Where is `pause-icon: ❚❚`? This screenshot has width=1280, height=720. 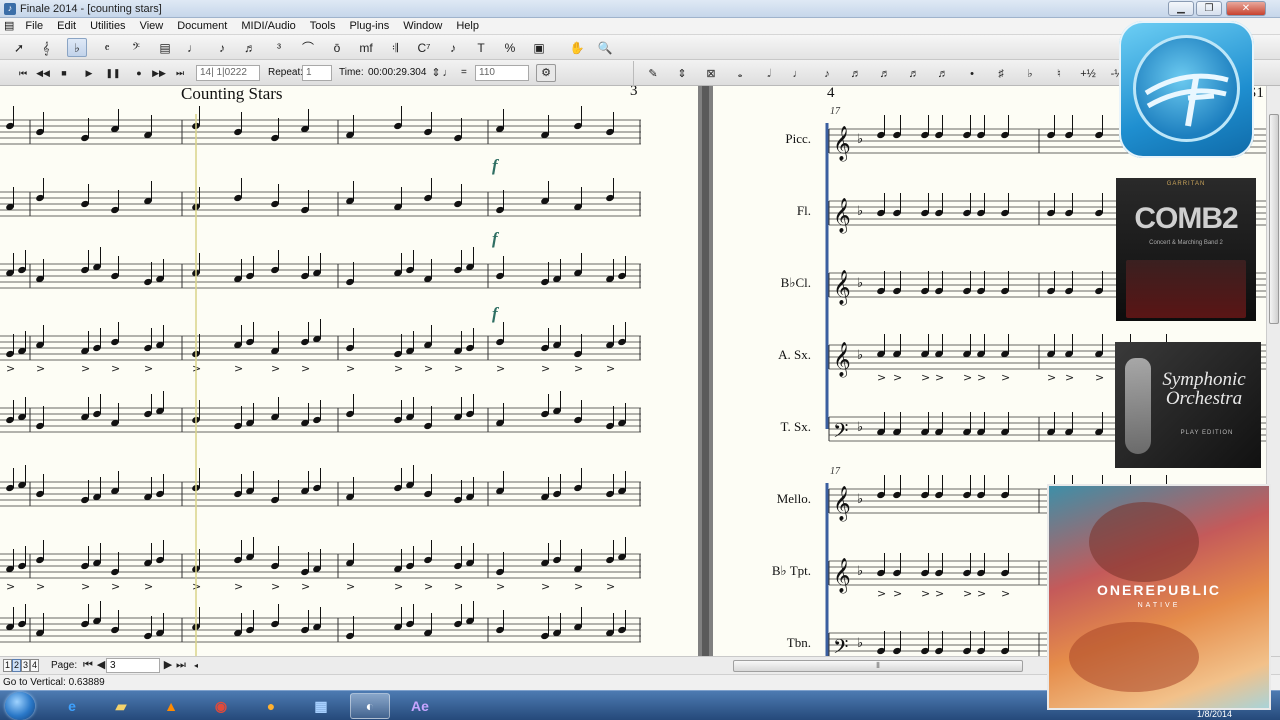 pause-icon: ❚❚ is located at coordinates (113, 73).